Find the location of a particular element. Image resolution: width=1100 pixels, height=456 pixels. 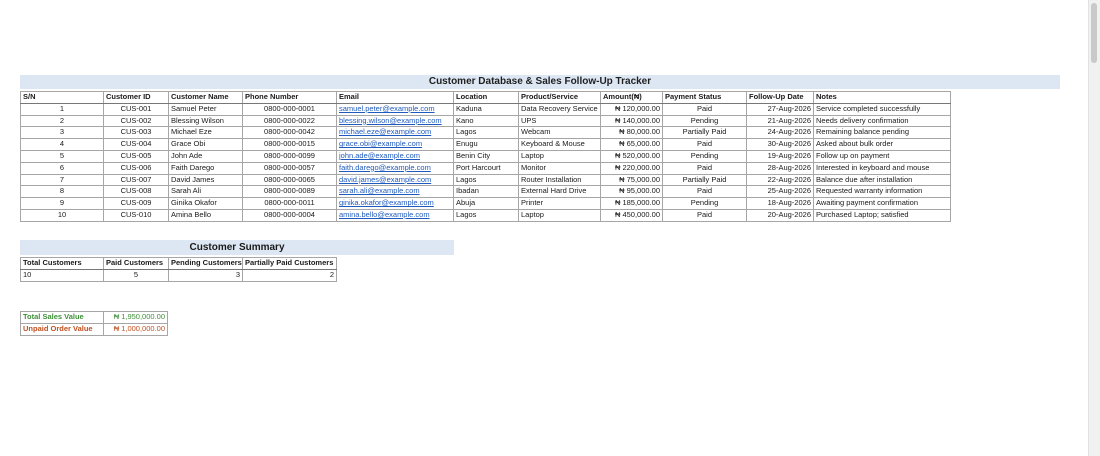

email-cell: grace.obi@example.com is located at coordinates (395, 144).